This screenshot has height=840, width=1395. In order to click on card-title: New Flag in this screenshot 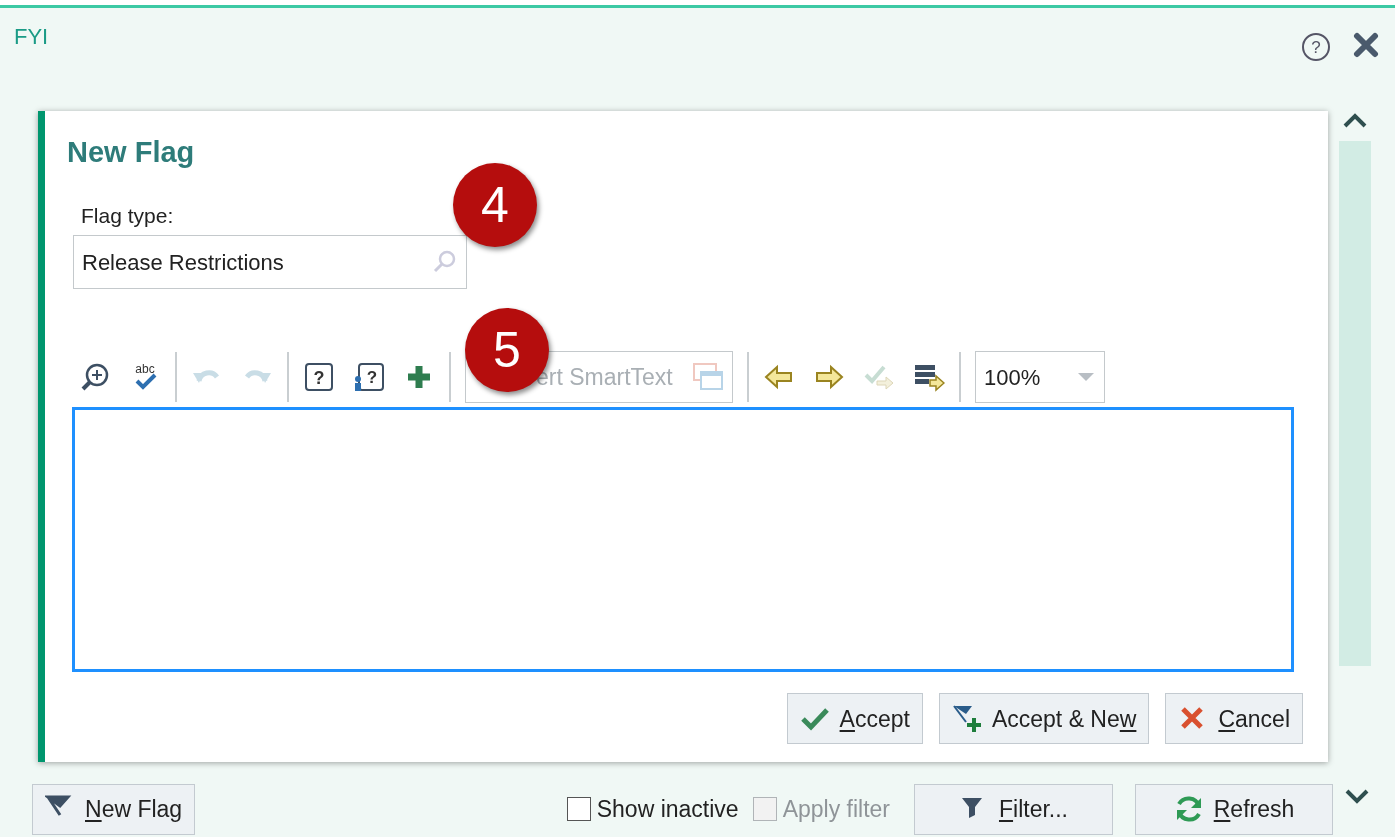, I will do `click(131, 152)`.